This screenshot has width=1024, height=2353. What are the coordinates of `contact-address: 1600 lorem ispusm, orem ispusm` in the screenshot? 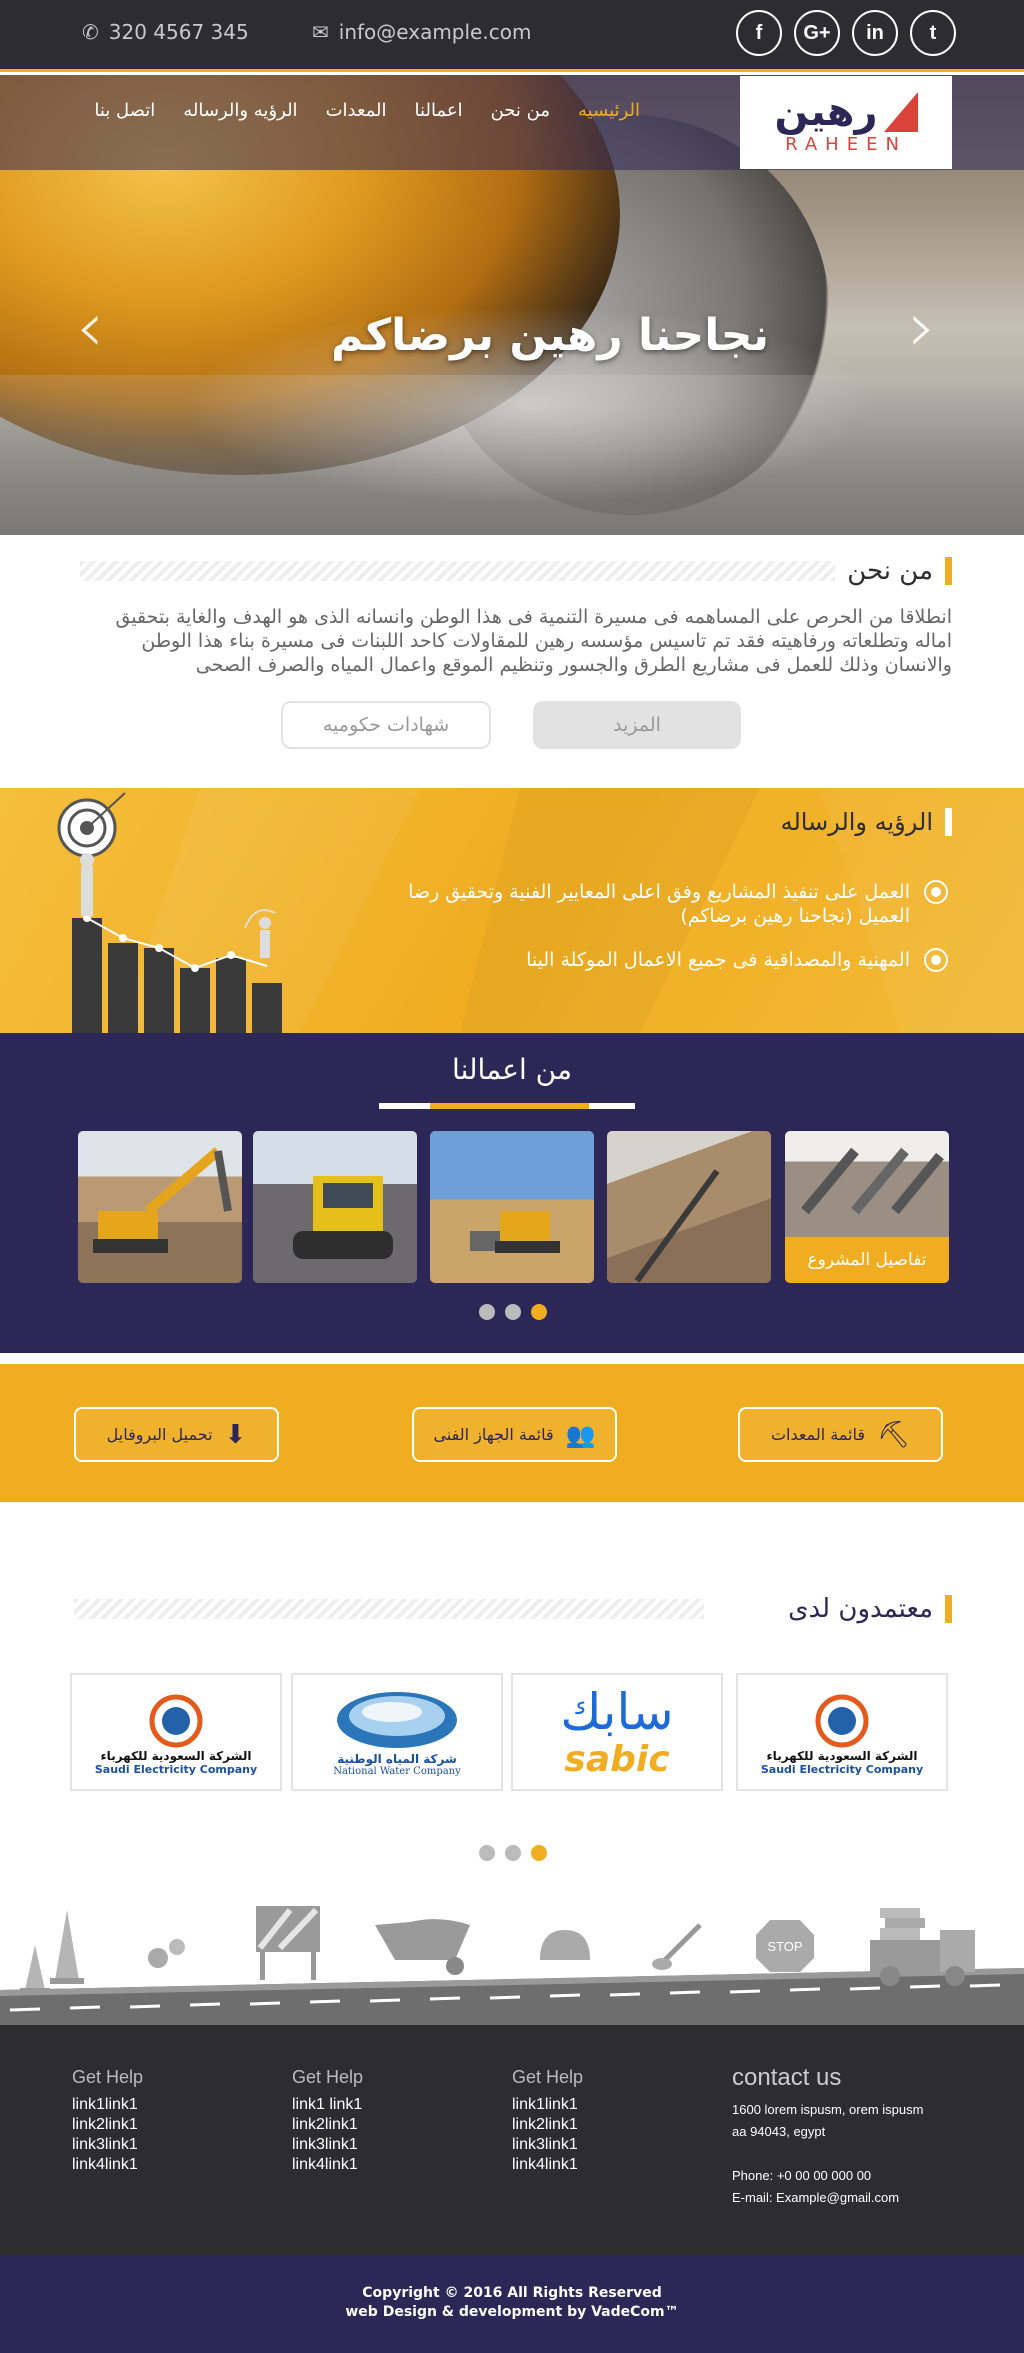 It's located at (828, 2109).